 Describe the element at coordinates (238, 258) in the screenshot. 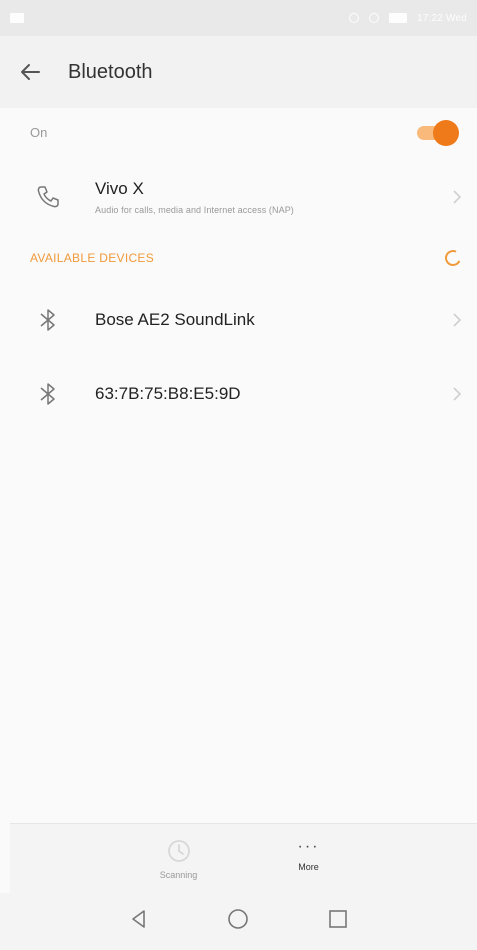

I see `available-devices-header: AVAILABLE DEVICES` at that location.